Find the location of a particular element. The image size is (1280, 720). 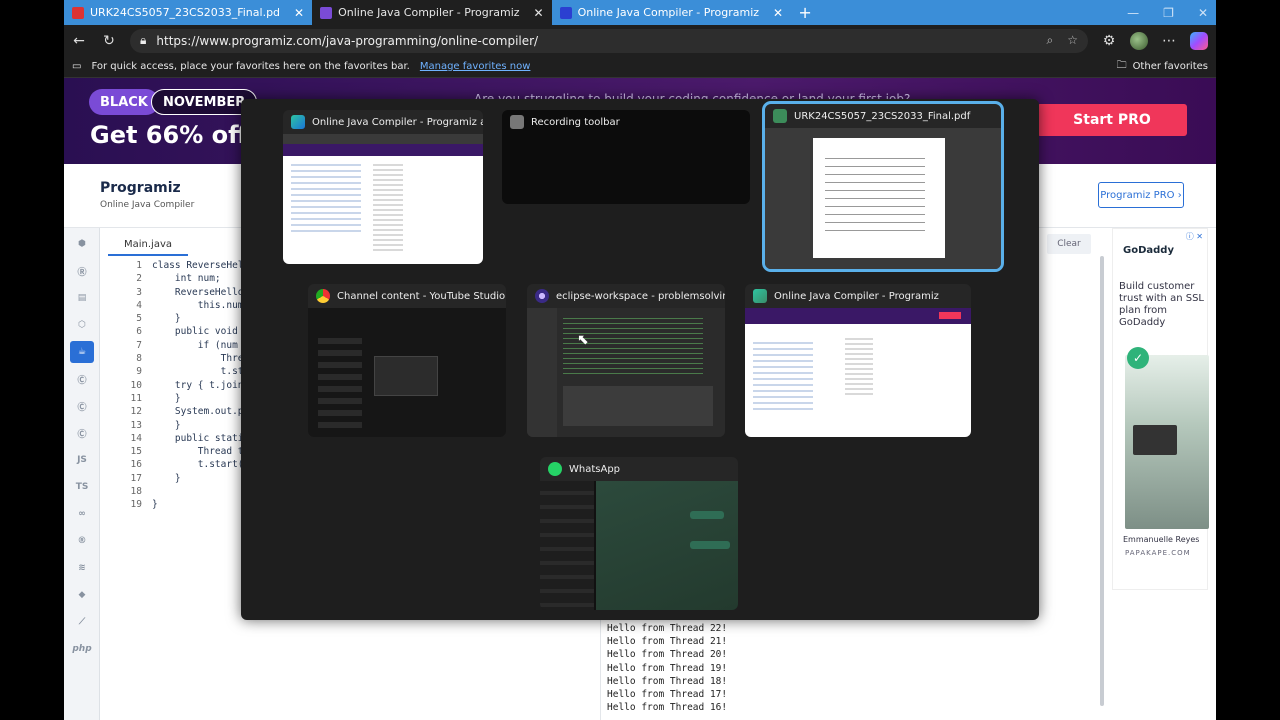

pdf-icon is located at coordinates (78, 12).